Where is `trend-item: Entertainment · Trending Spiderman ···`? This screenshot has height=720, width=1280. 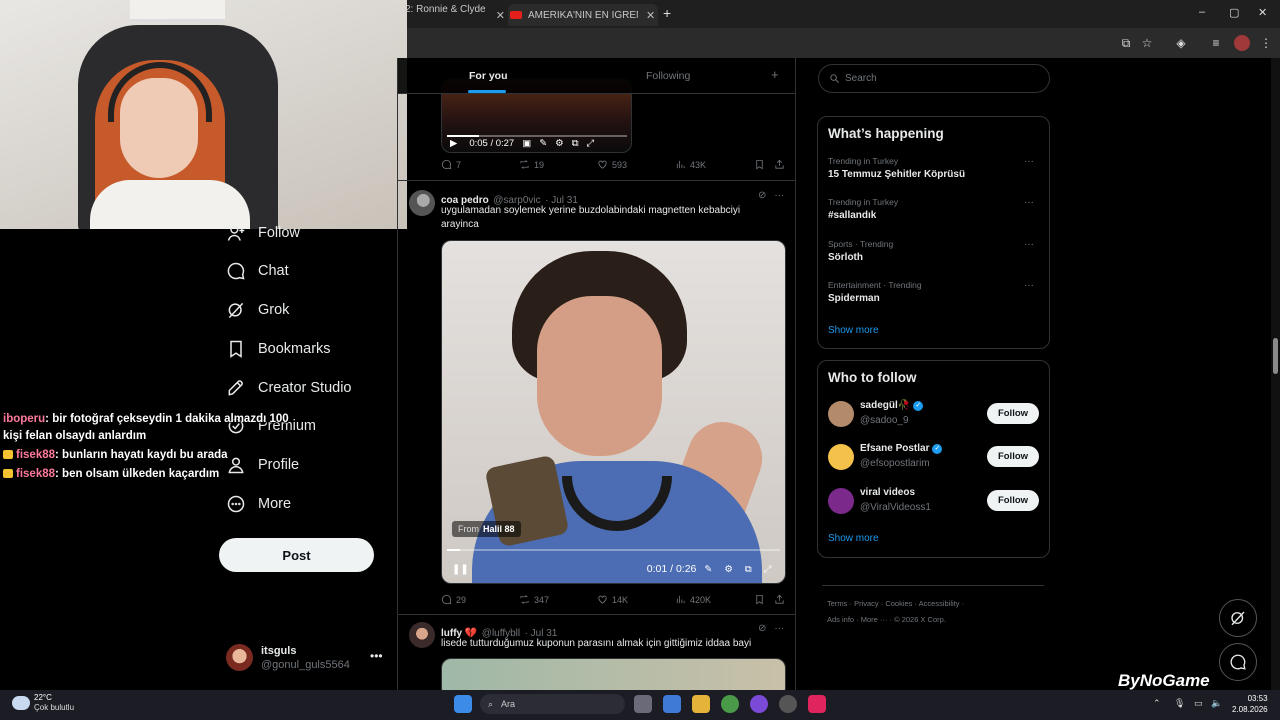 trend-item: Entertainment · Trending Spiderman ··· is located at coordinates (934, 292).